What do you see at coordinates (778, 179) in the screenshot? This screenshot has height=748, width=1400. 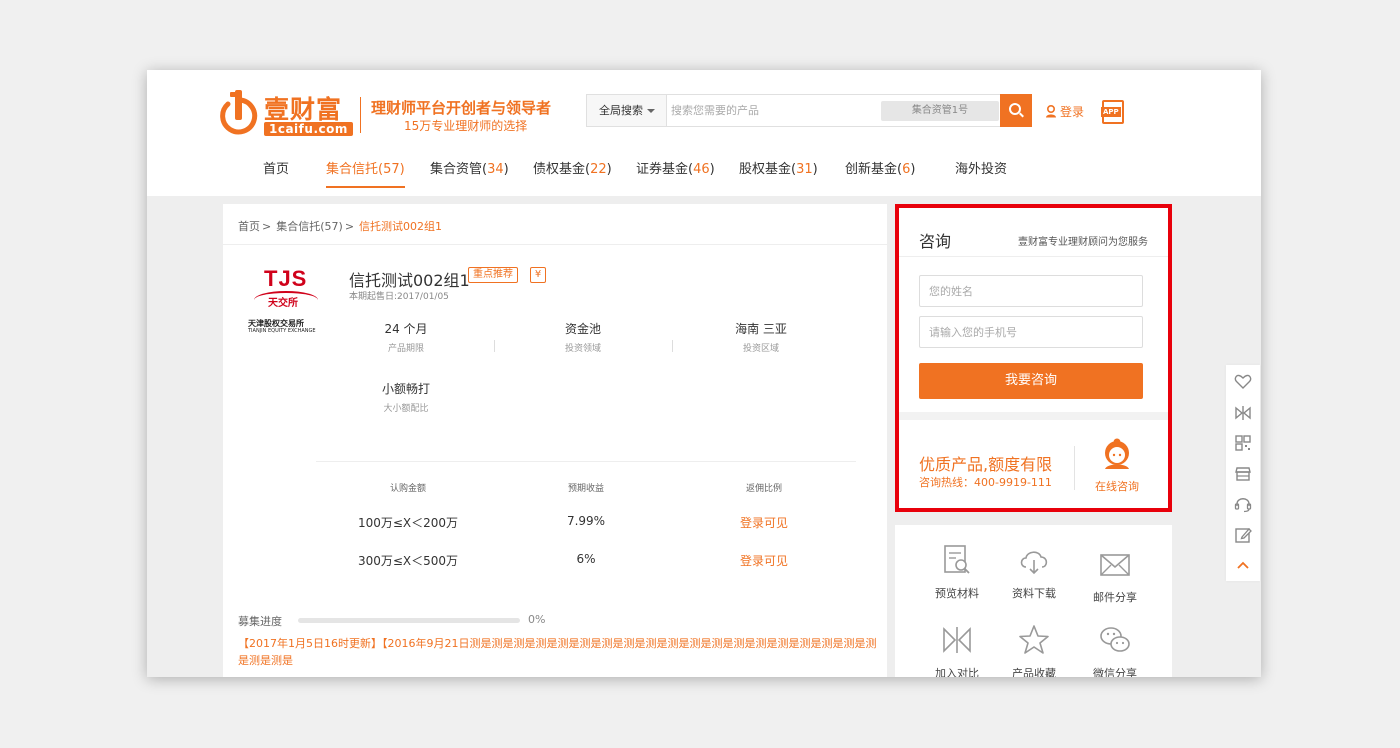 I see `nav-item-equity-fund: 股权基金(31)` at bounding box center [778, 179].